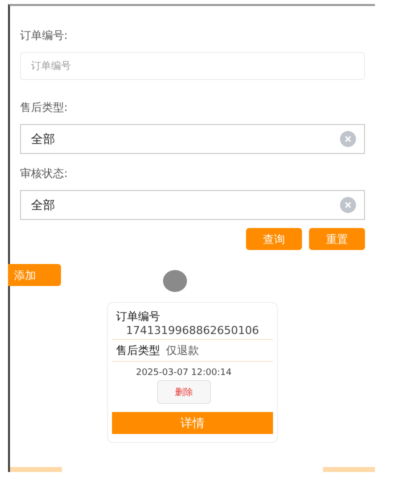 Image resolution: width=400 pixels, height=482 pixels. What do you see at coordinates (184, 392) in the screenshot?
I see `delete-button: 删除` at bounding box center [184, 392].